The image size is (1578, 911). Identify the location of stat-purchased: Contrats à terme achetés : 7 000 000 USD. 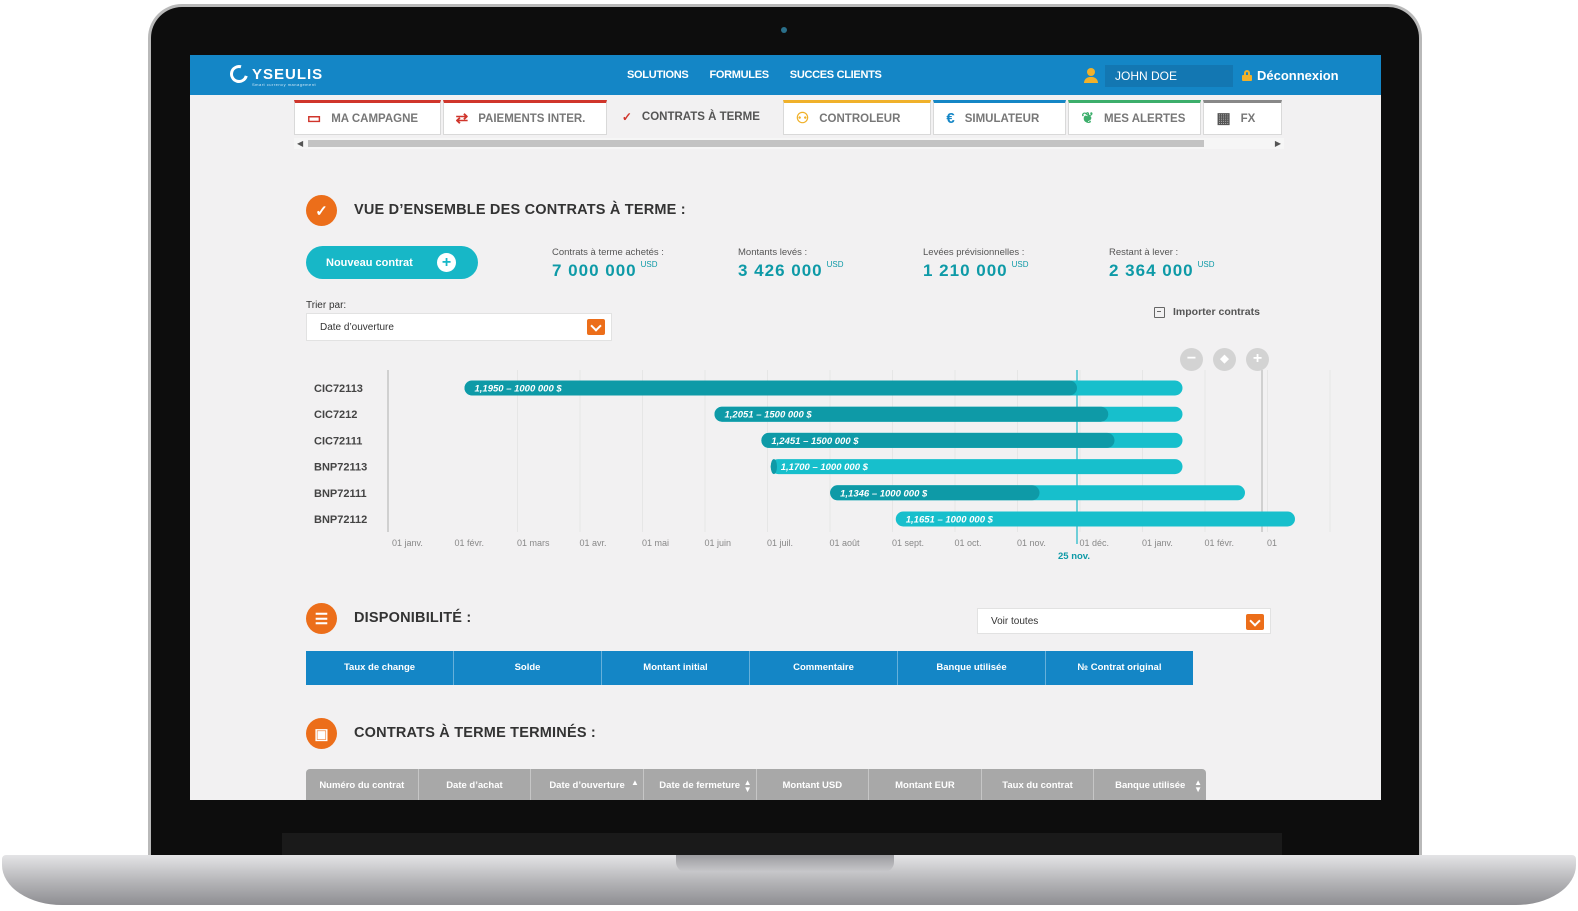
(608, 264).